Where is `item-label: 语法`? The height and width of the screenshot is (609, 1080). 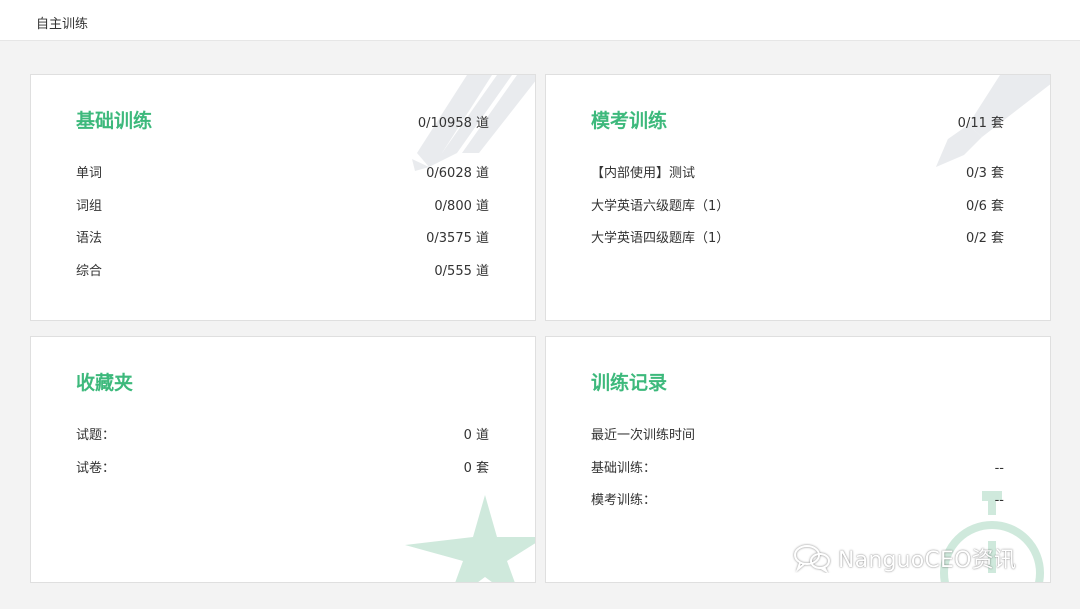 item-label: 语法 is located at coordinates (89, 238).